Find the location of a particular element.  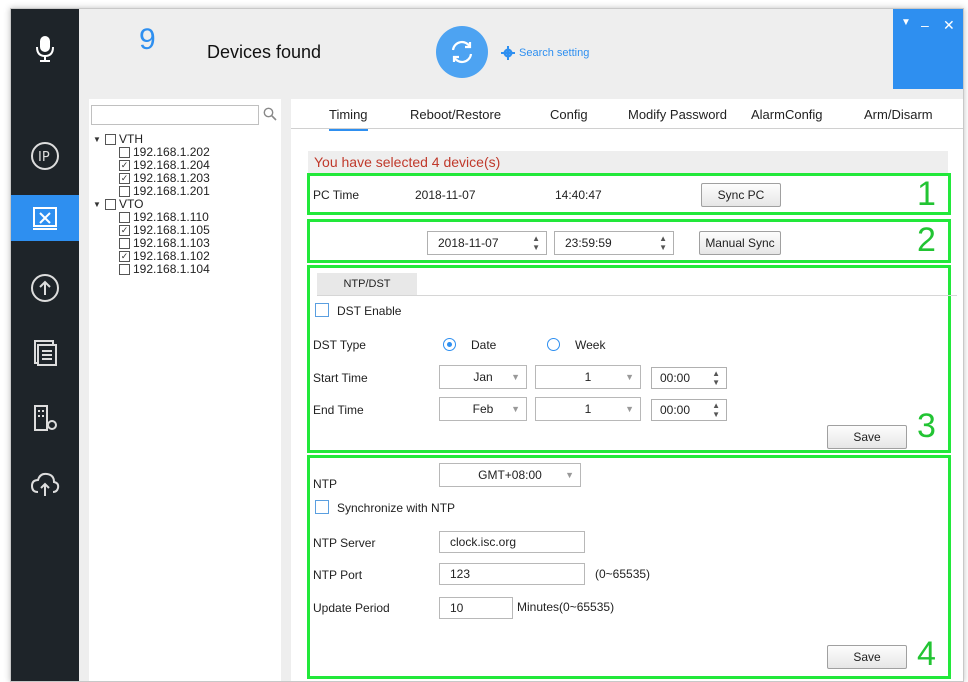

start-time-label: Start Time is located at coordinates (340, 378).